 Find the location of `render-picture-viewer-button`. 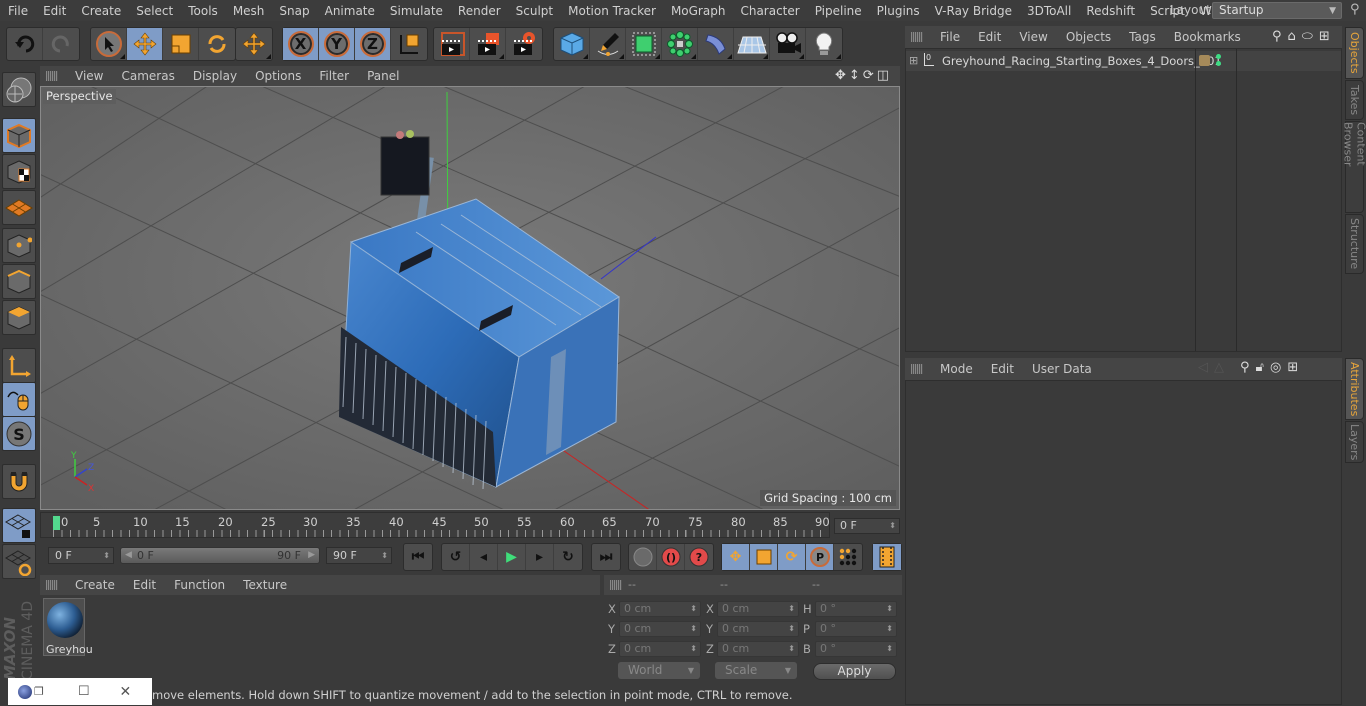

render-picture-viewer-button is located at coordinates (488, 44).